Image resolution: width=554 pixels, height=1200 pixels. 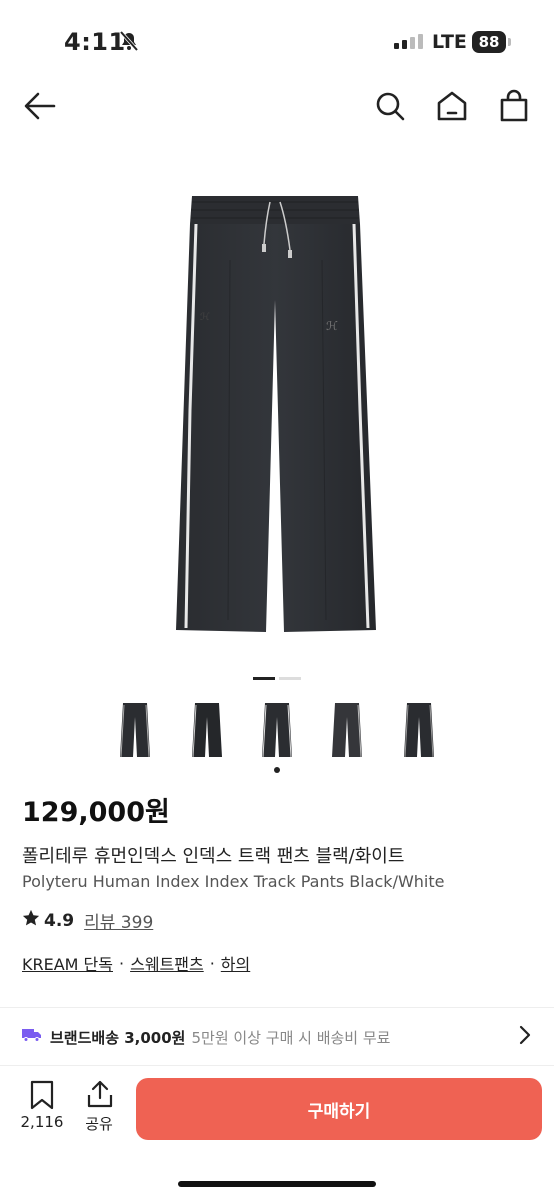 I want to click on shipping-label: 브랜드배송 3,000원, so click(x=118, y=1037).